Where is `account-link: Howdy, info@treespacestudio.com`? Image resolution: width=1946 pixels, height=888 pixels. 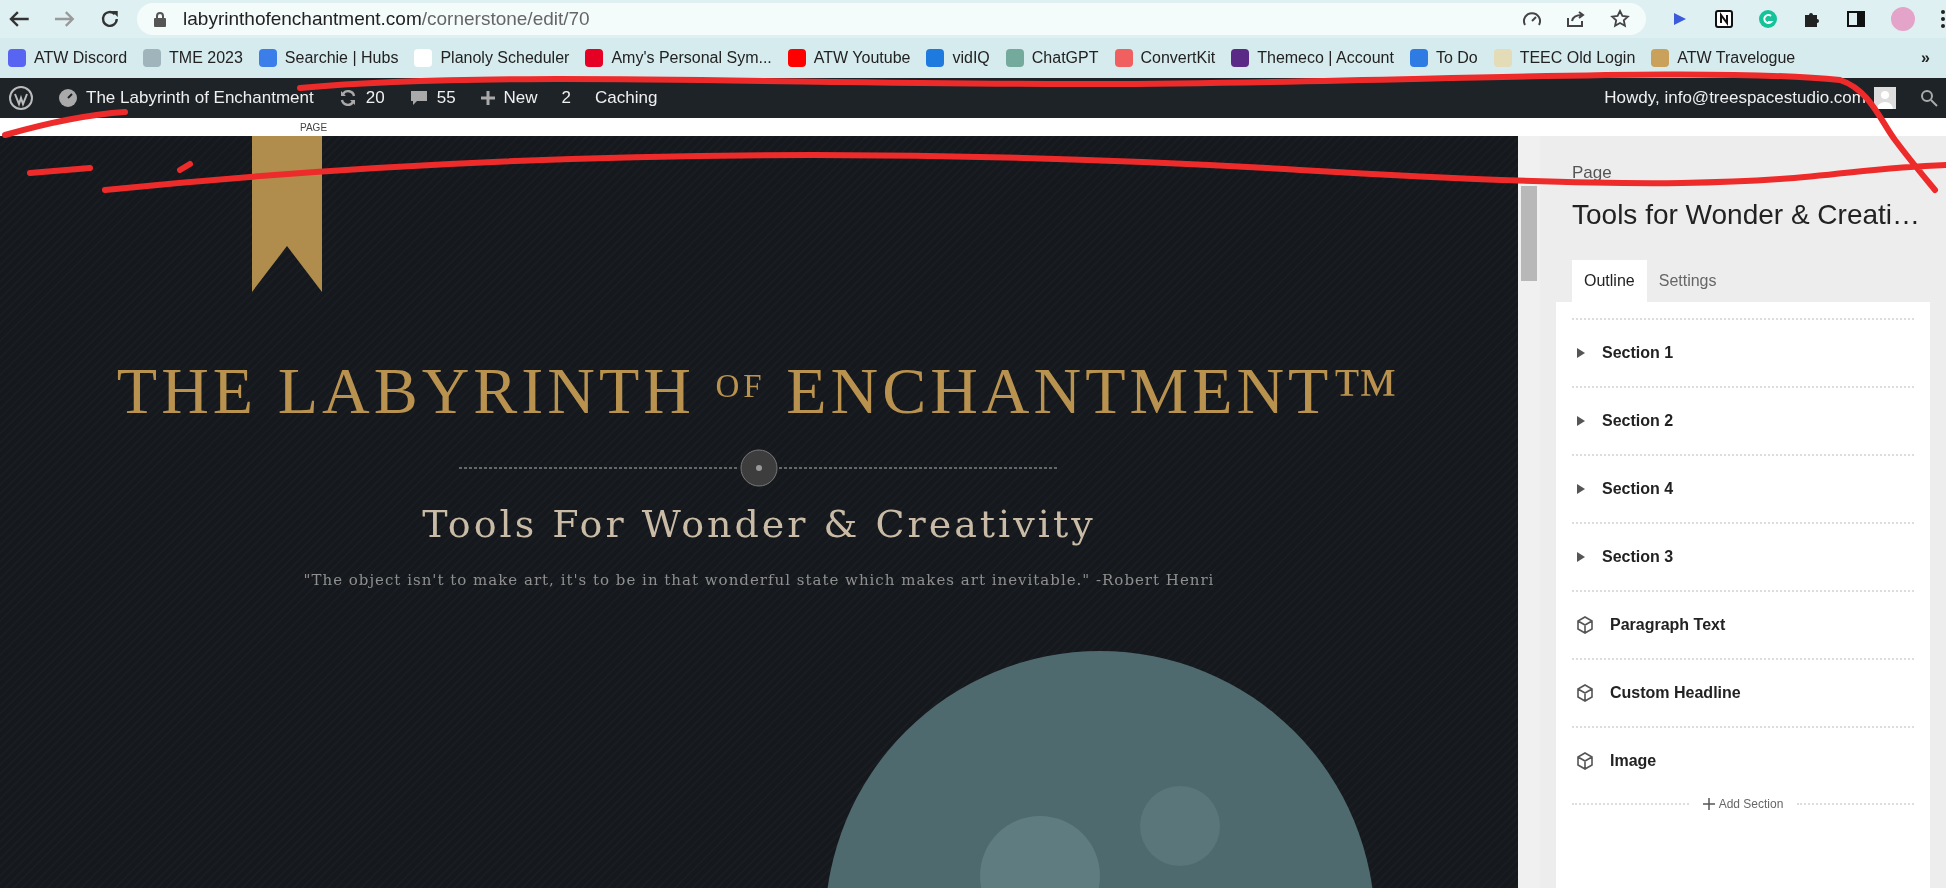
account-link: Howdy, info@treespacestudio.com is located at coordinates (1735, 98).